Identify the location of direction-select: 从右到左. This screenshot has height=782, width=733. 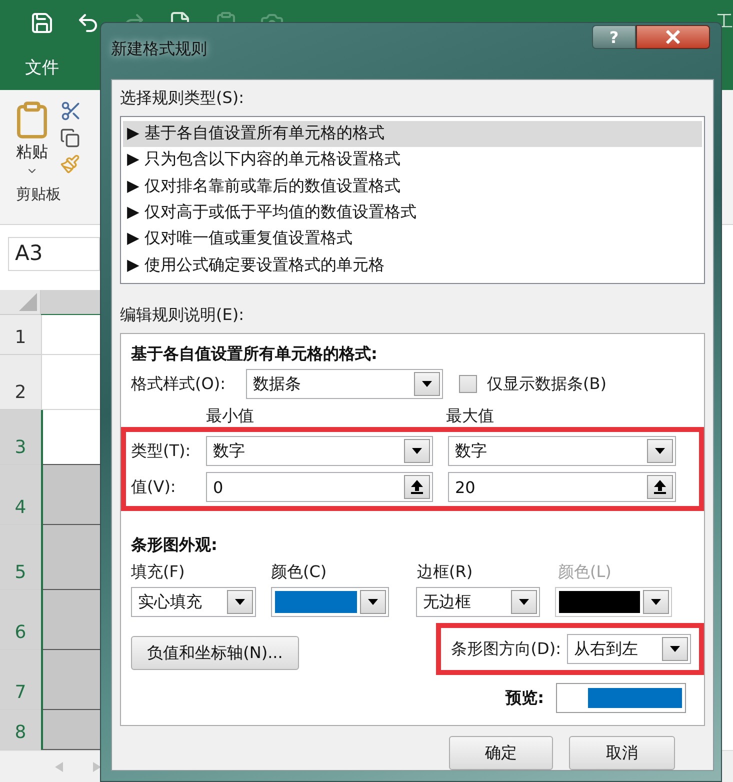
(629, 649).